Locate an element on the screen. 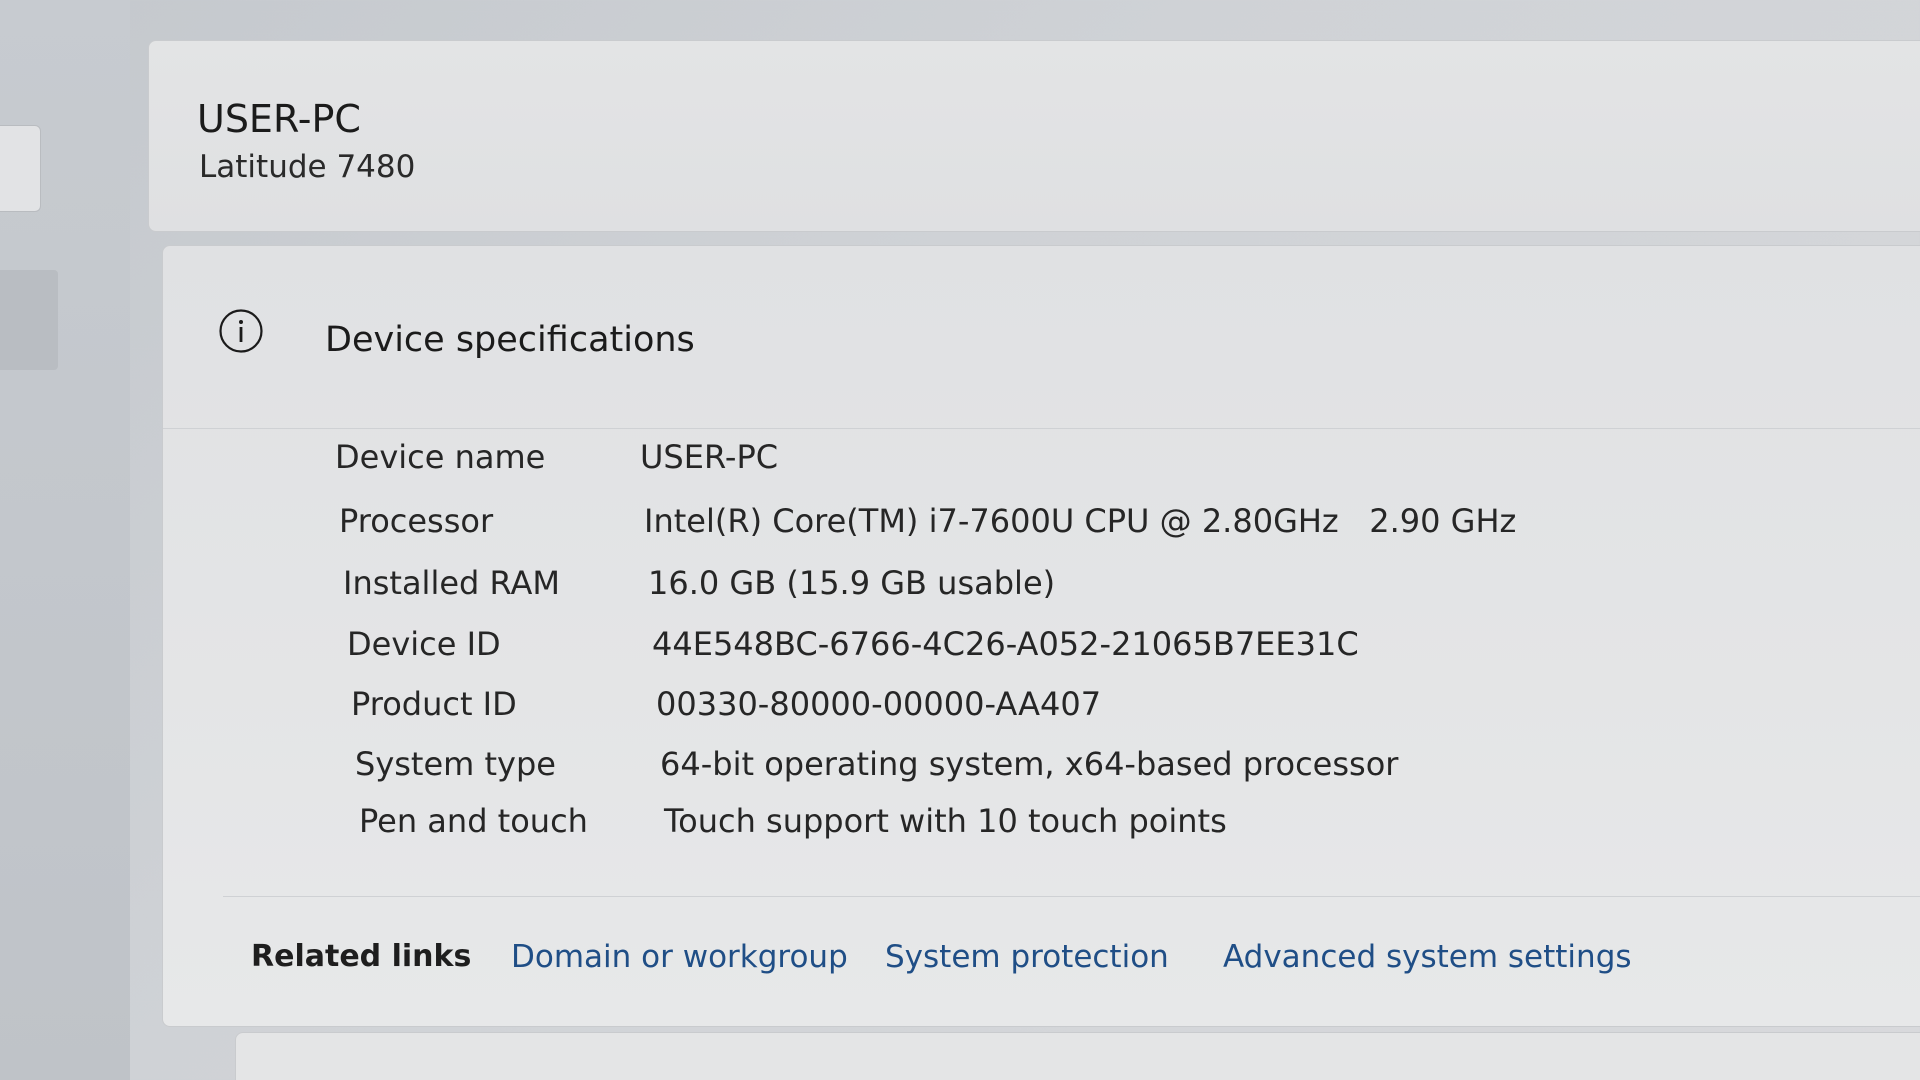  spec-row-device-name: Device name USER-PC is located at coordinates (1085, 463).